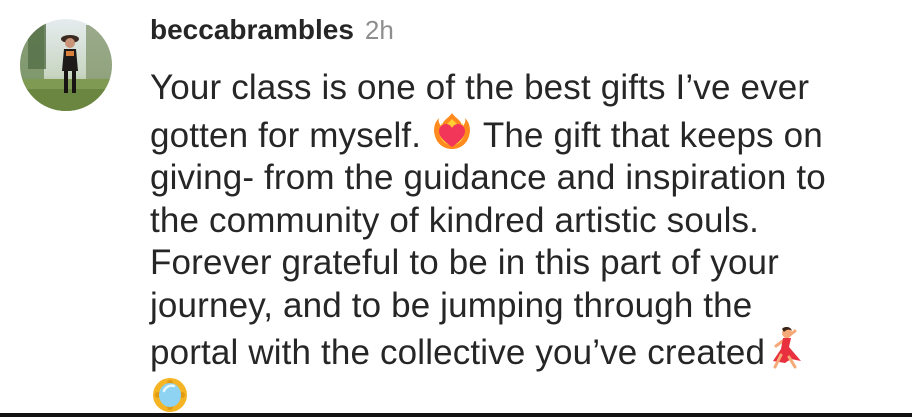 The image size is (912, 420). Describe the element at coordinates (525, 306) in the screenshot. I see `comment-line: journey, and to be jumping through the` at that location.